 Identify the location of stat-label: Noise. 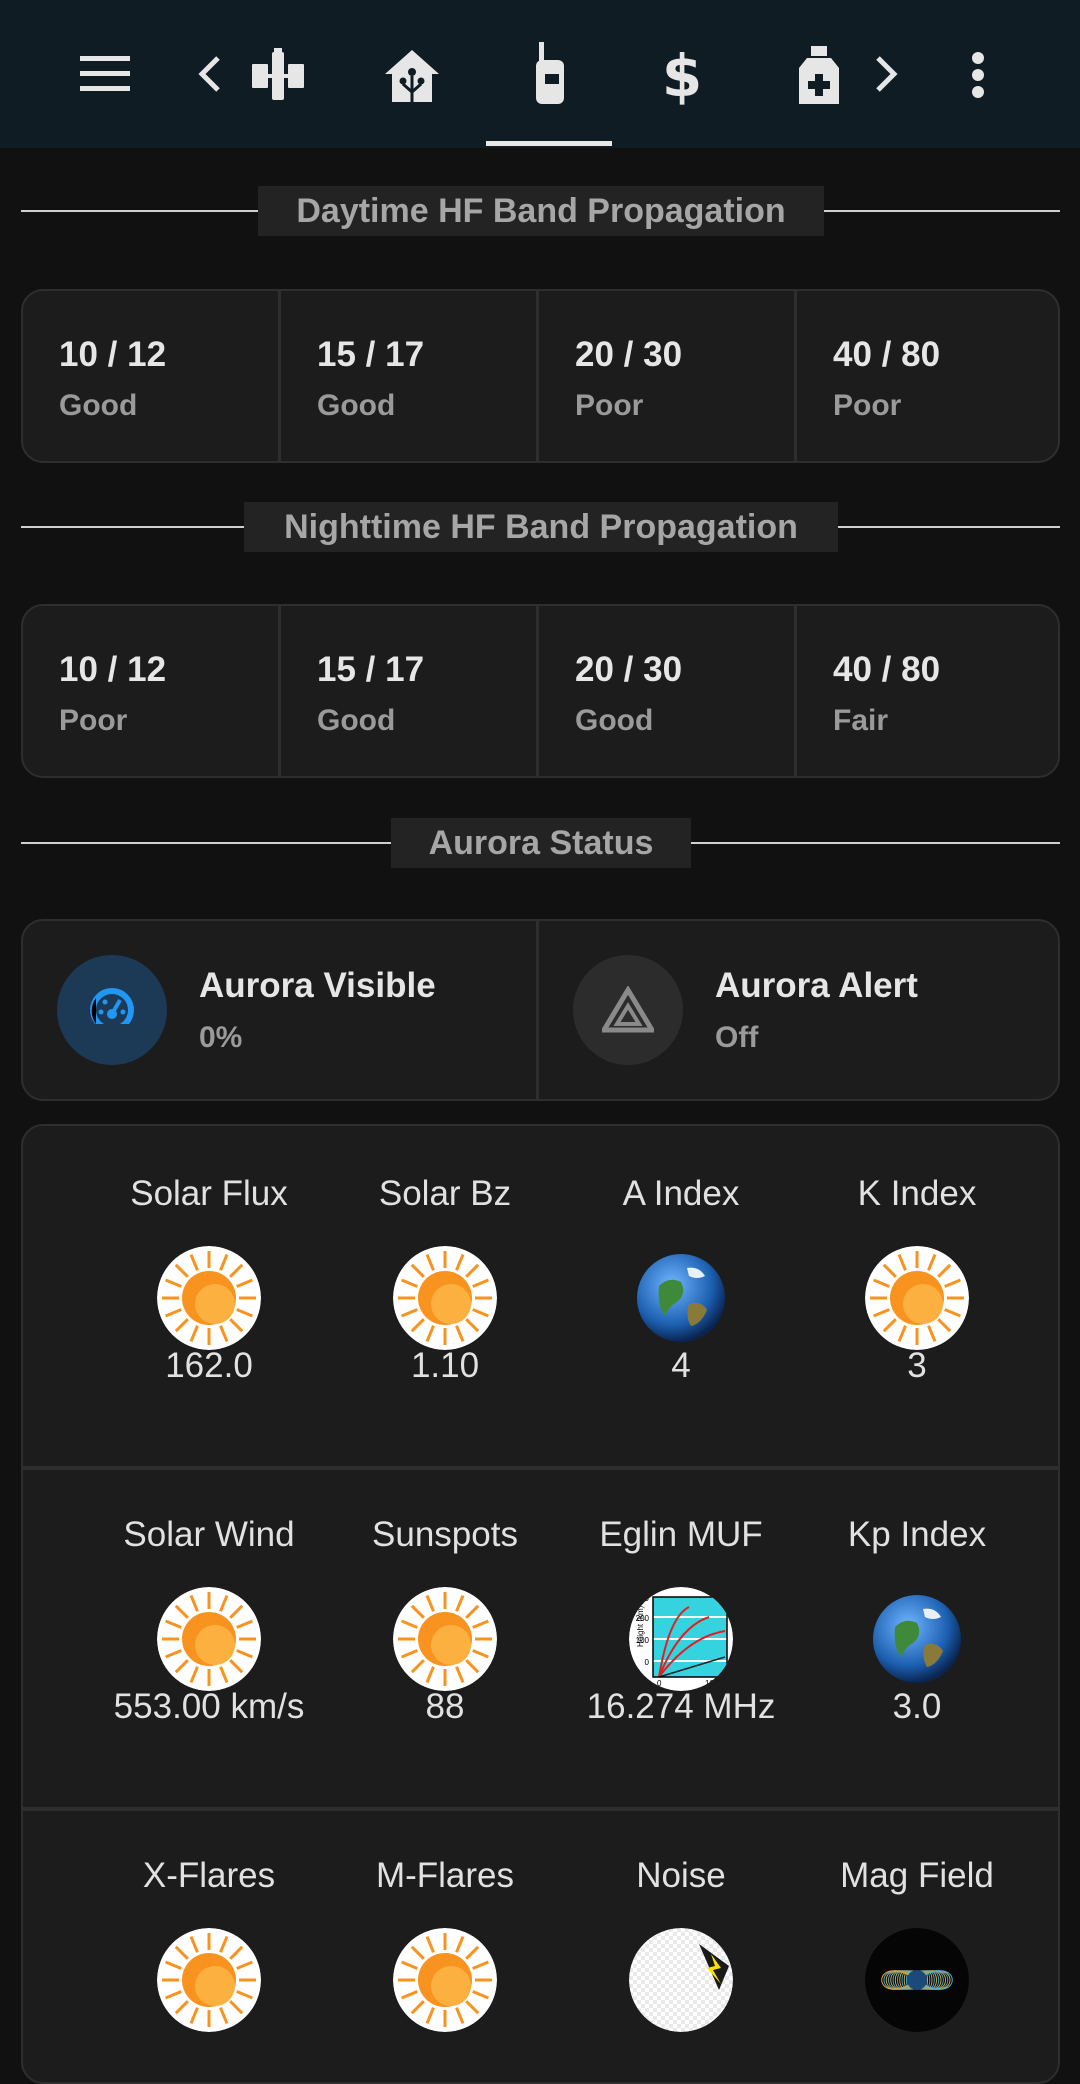
(681, 1875).